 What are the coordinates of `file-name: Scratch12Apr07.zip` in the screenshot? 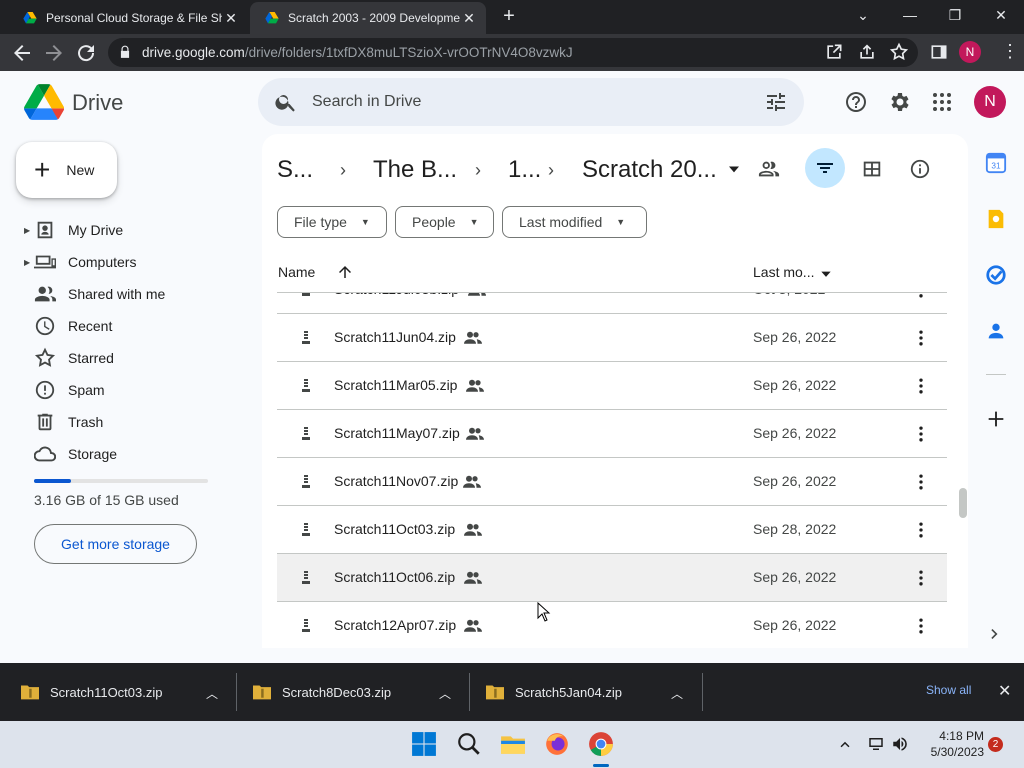 It's located at (395, 625).